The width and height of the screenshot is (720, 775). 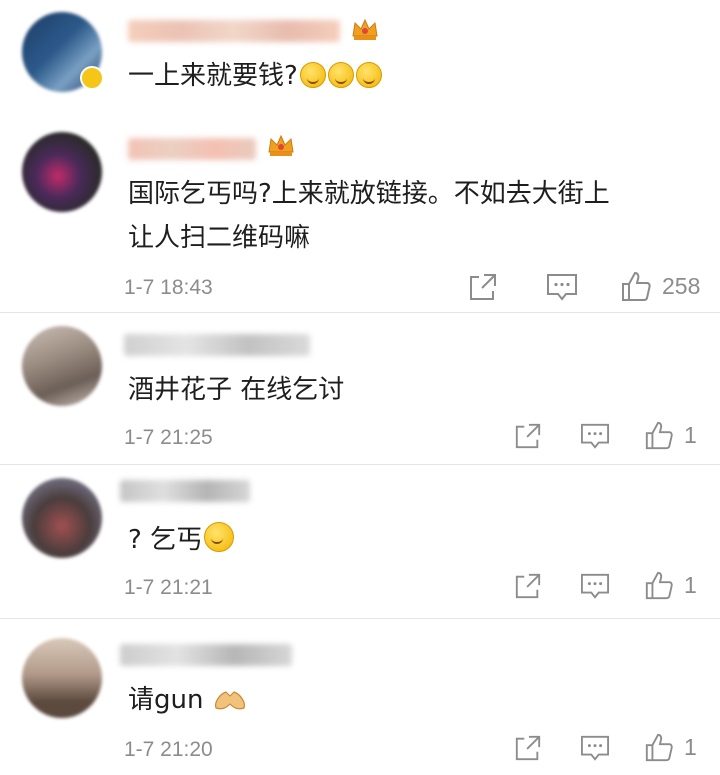 I want to click on like-button: 258, so click(x=660, y=286).